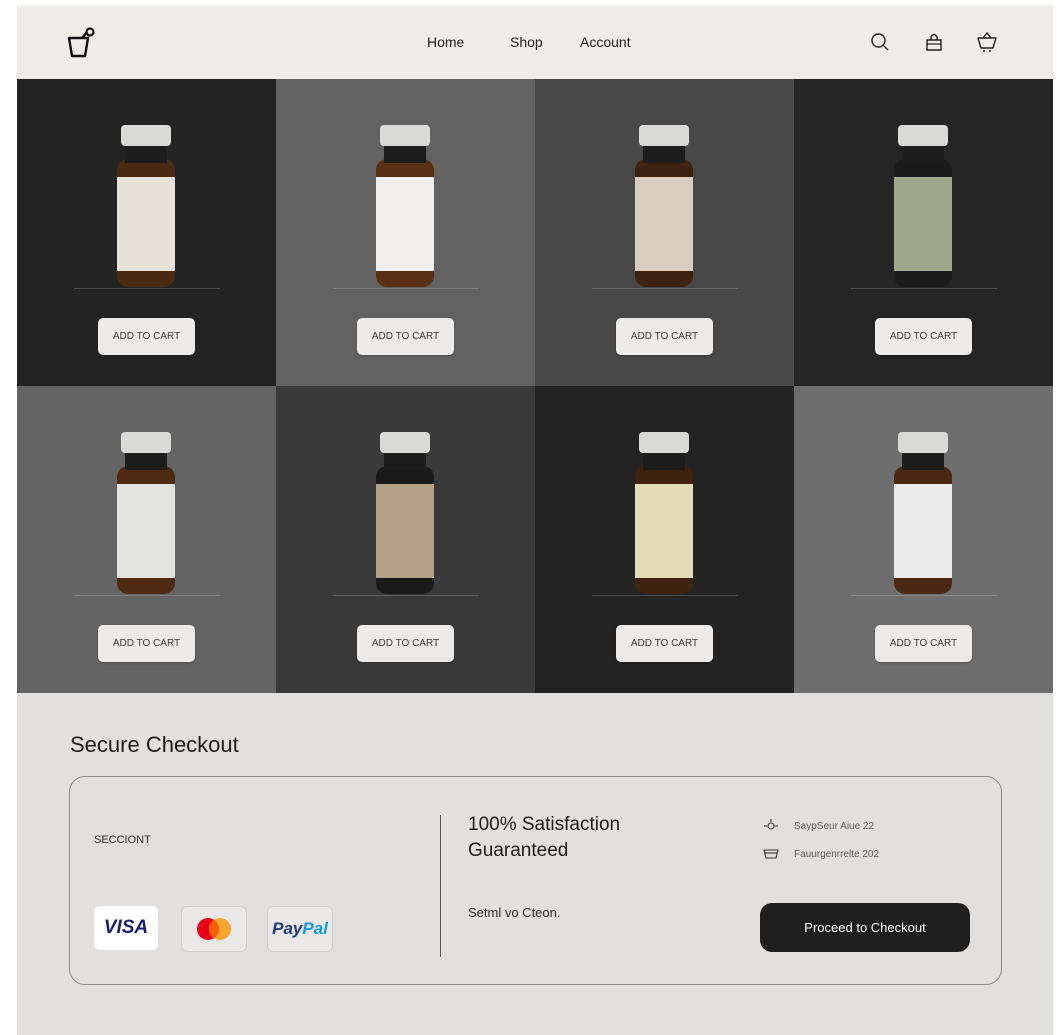 This screenshot has width=1057, height=1035. What do you see at coordinates (315, 928) in the screenshot?
I see `paypal-text-pal: Pal` at bounding box center [315, 928].